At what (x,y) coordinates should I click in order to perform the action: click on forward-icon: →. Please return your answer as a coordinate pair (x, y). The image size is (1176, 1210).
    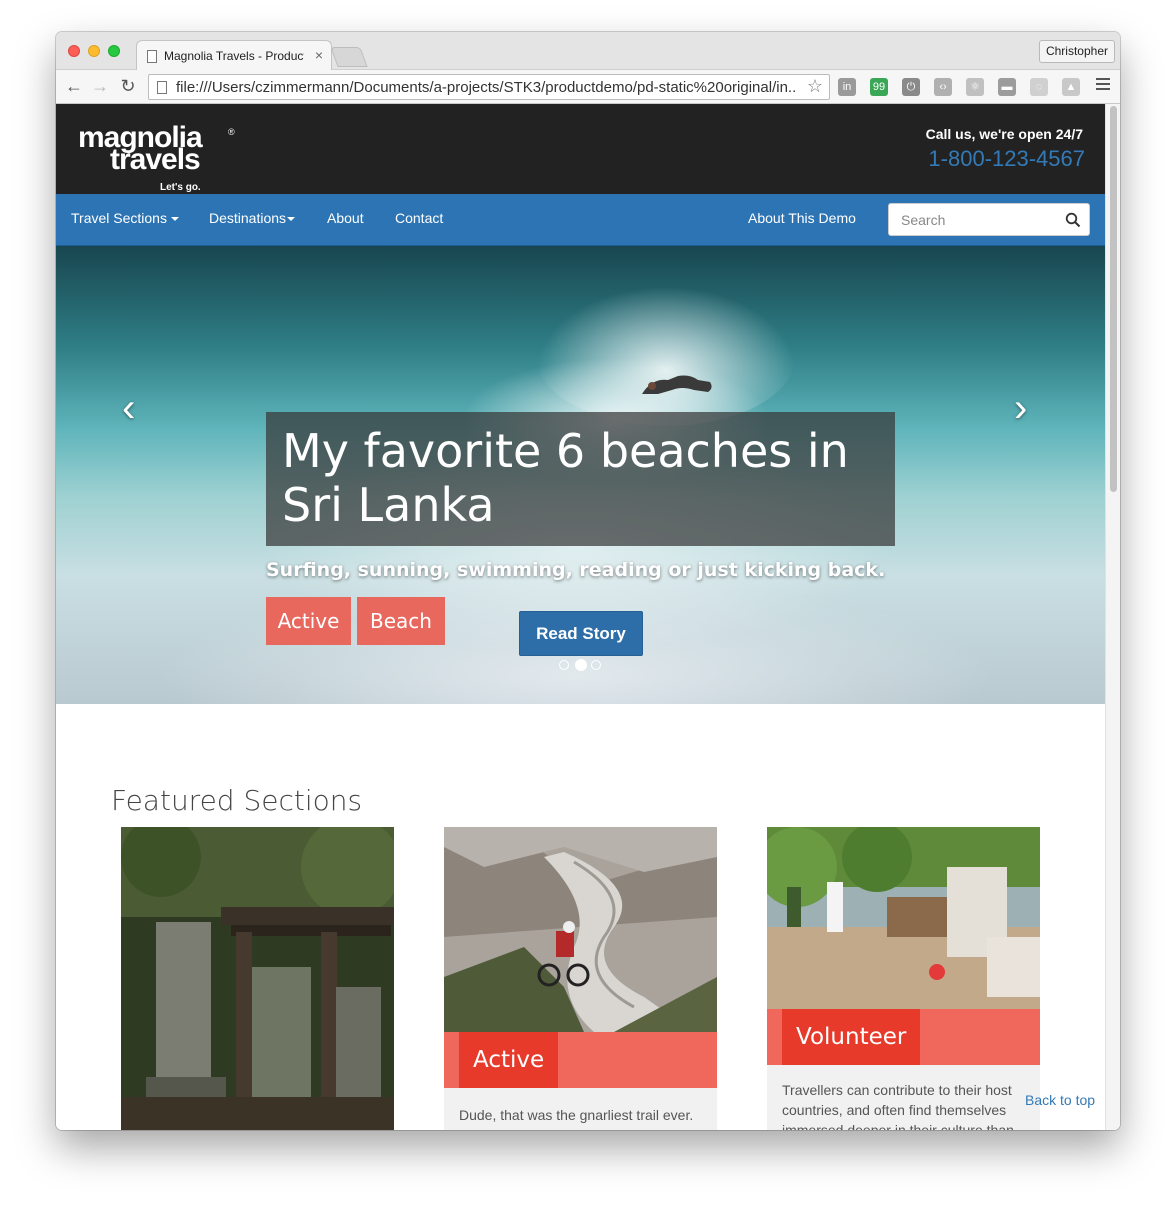
    Looking at the image, I should click on (100, 86).